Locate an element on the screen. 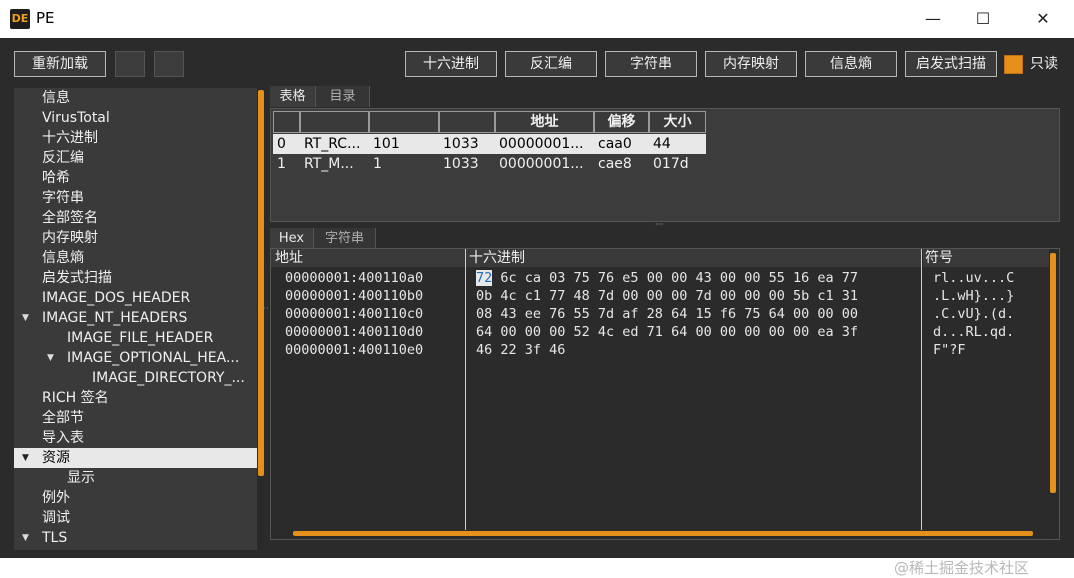 Image resolution: width=1074 pixels, height=578 pixels. hex-horizontal-scrollbar-thumb is located at coordinates (663, 533).